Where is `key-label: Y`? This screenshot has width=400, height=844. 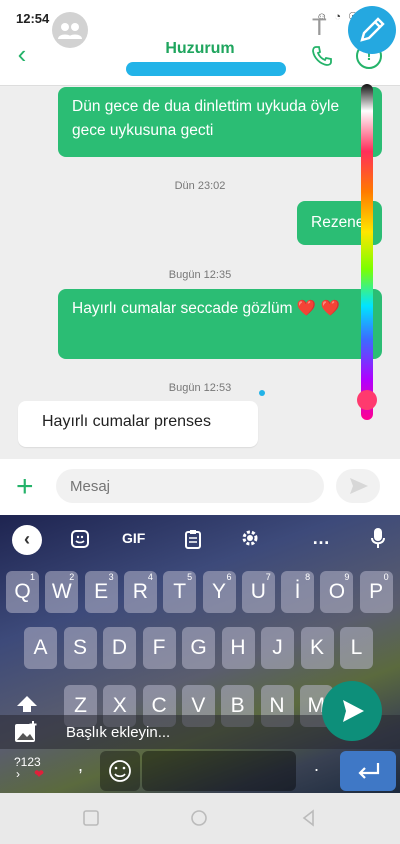
key-label: Y is located at coordinates (218, 591).